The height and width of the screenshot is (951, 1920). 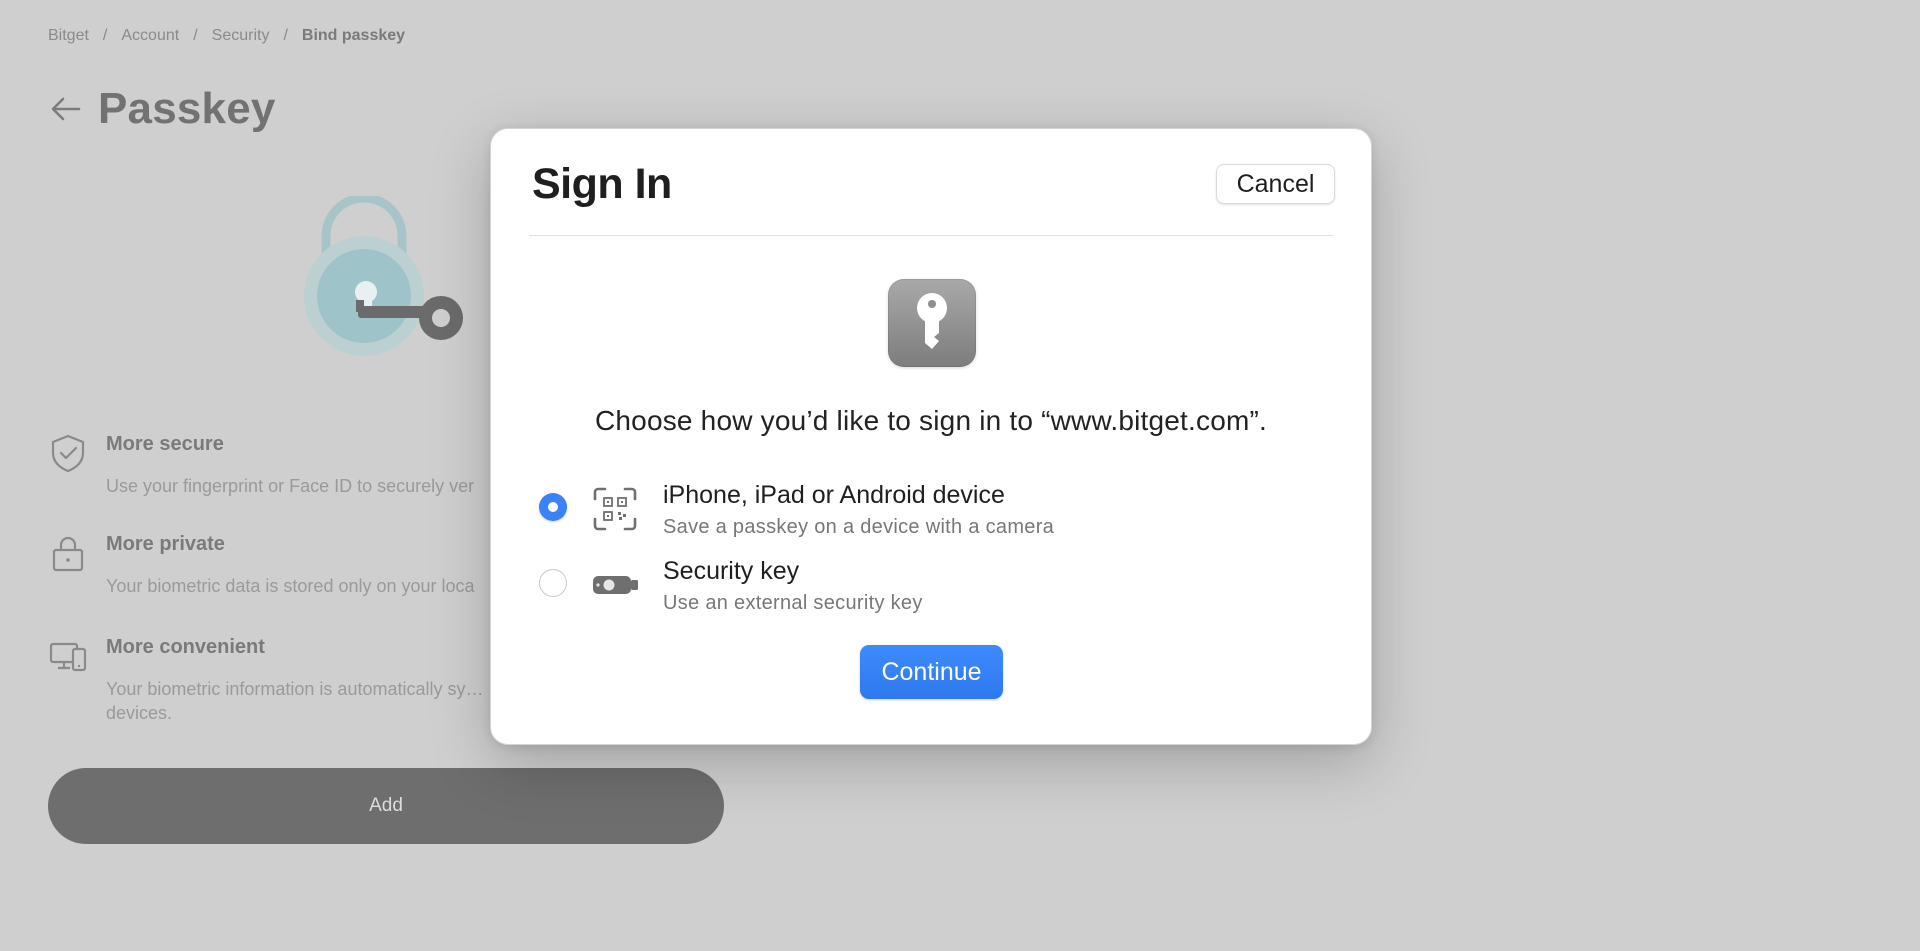 I want to click on radio-unselected, so click(x=553, y=583).